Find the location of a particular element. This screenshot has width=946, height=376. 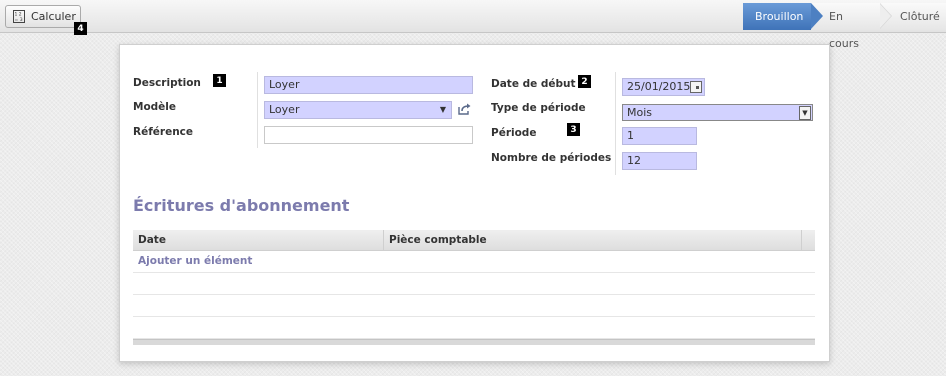

description-label: Description is located at coordinates (167, 83).